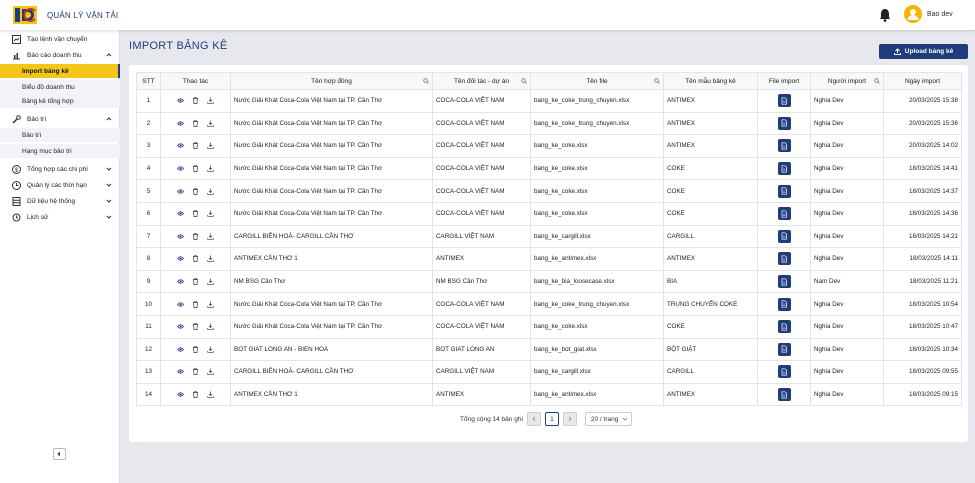 The width and height of the screenshot is (975, 483). I want to click on cell-filename: bang_ke_coke_trung_chuyen.xlsx, so click(597, 101).